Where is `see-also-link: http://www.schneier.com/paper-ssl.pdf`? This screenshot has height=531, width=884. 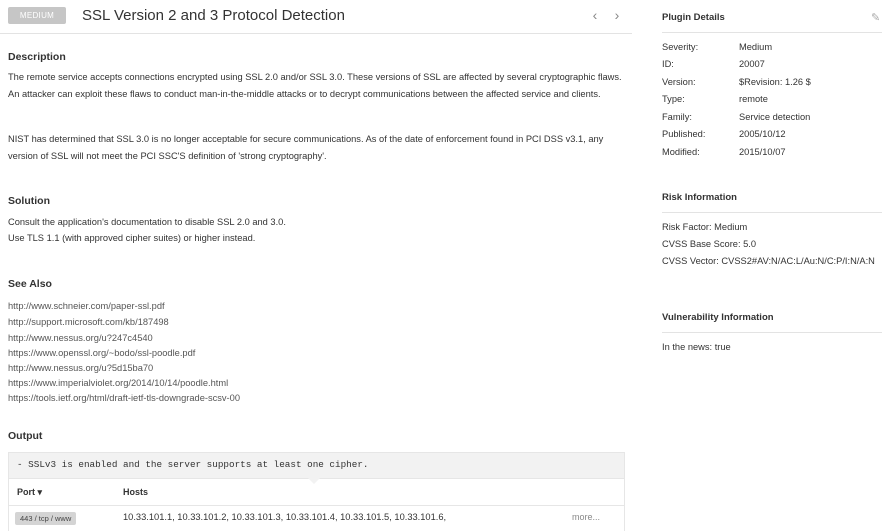 see-also-link: http://www.schneier.com/paper-ssl.pdf is located at coordinates (86, 306).